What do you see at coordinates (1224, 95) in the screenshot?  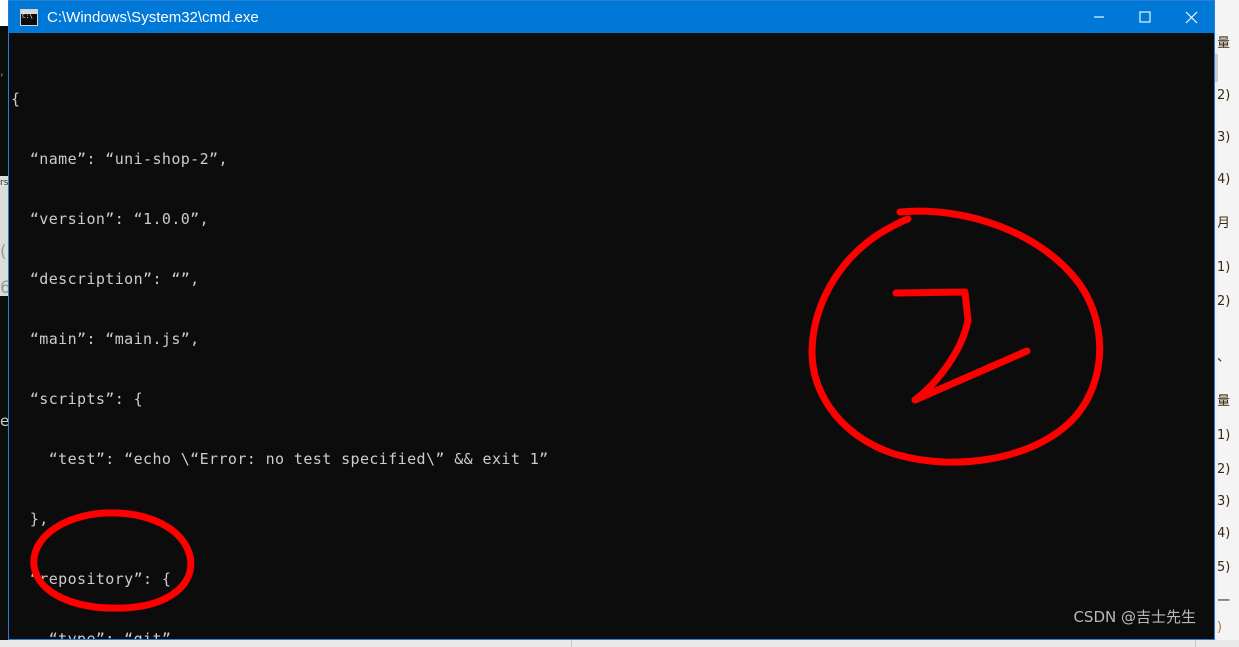 I see `bg-right-fragment-1: 2)` at bounding box center [1224, 95].